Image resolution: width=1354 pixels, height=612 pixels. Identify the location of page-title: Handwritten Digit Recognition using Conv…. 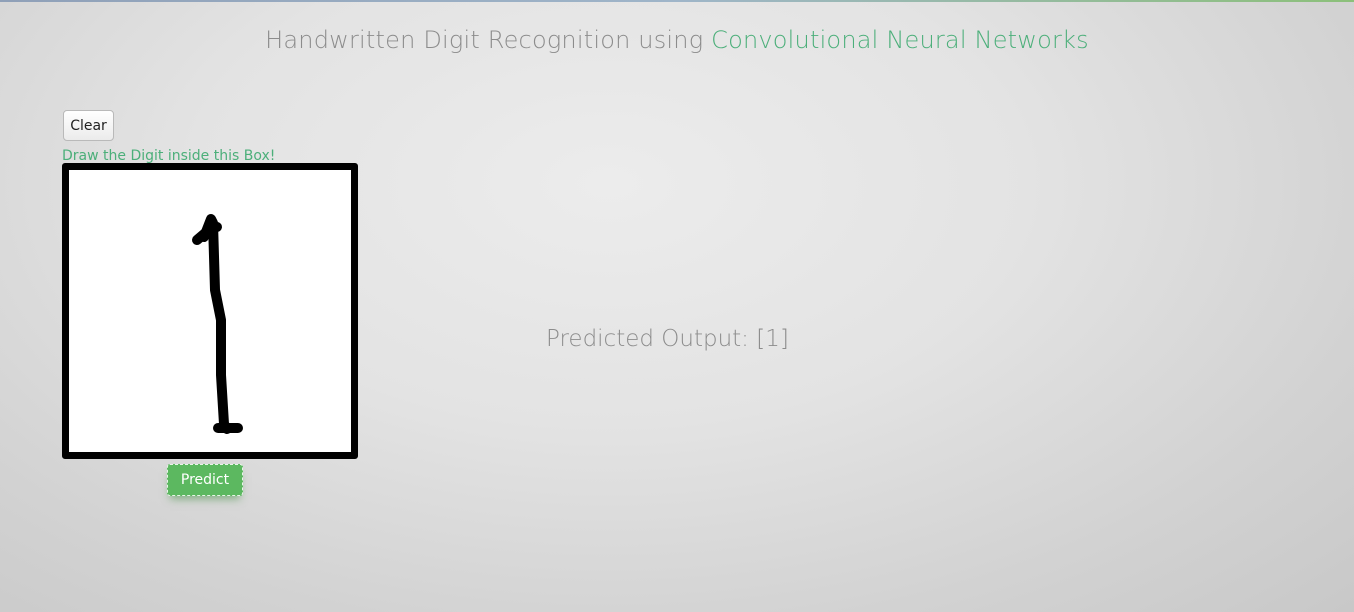
(677, 40).